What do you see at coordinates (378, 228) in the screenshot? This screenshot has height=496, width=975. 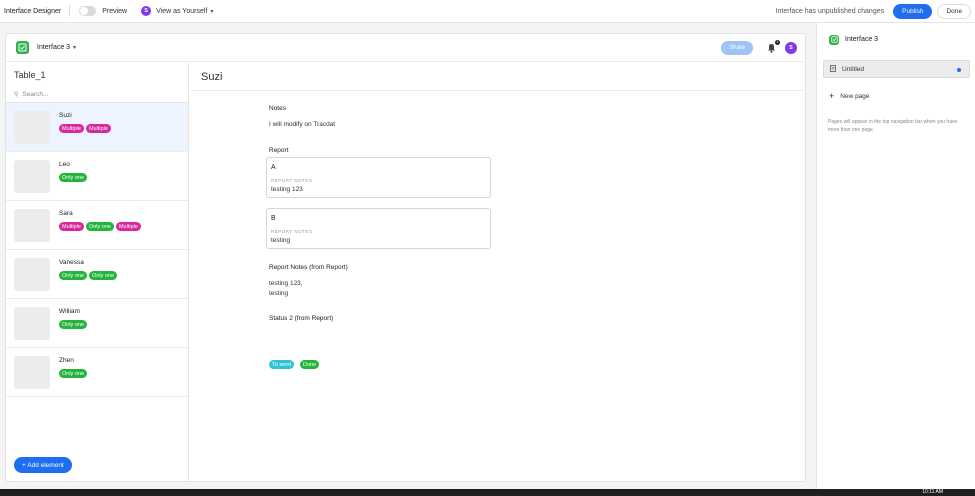 I see `report-card: B REPORT NOTES testing` at bounding box center [378, 228].